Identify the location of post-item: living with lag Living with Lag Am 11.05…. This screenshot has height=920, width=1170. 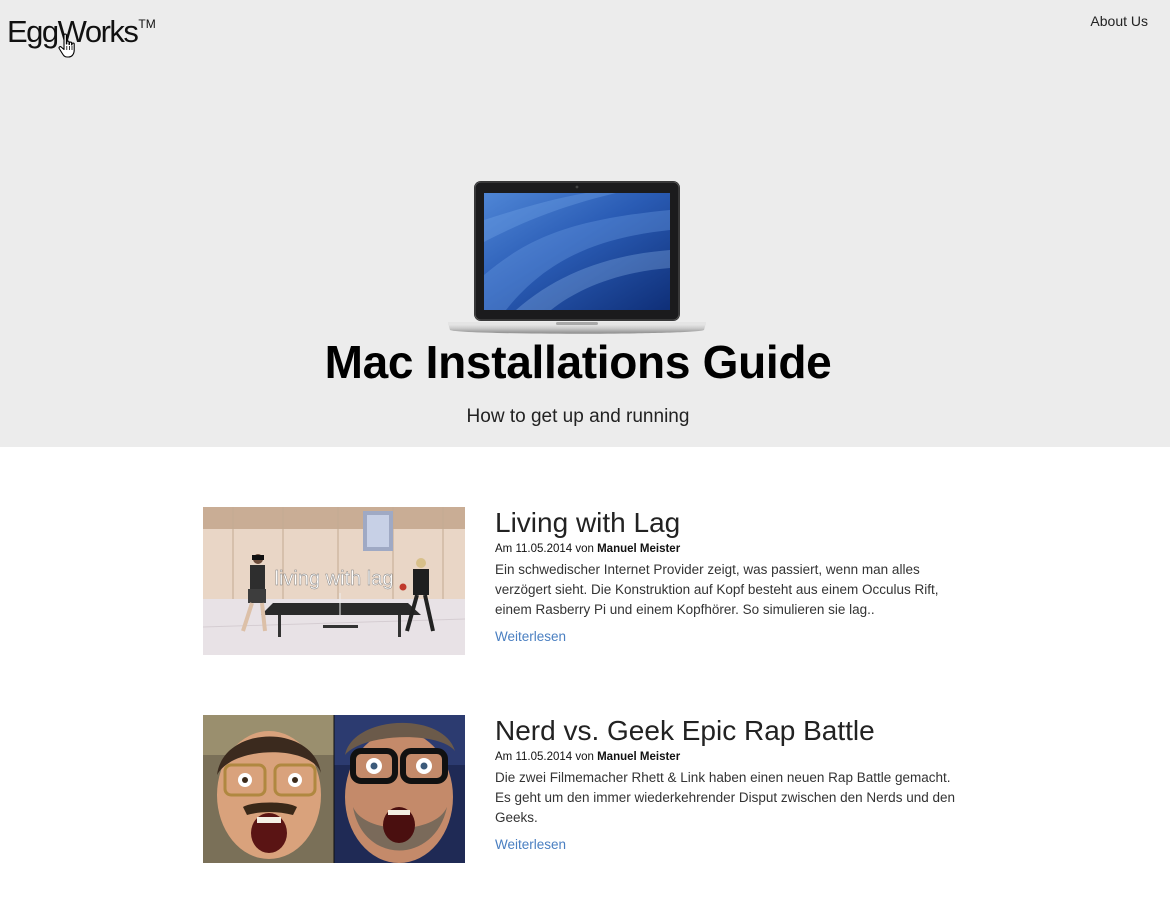
(583, 582).